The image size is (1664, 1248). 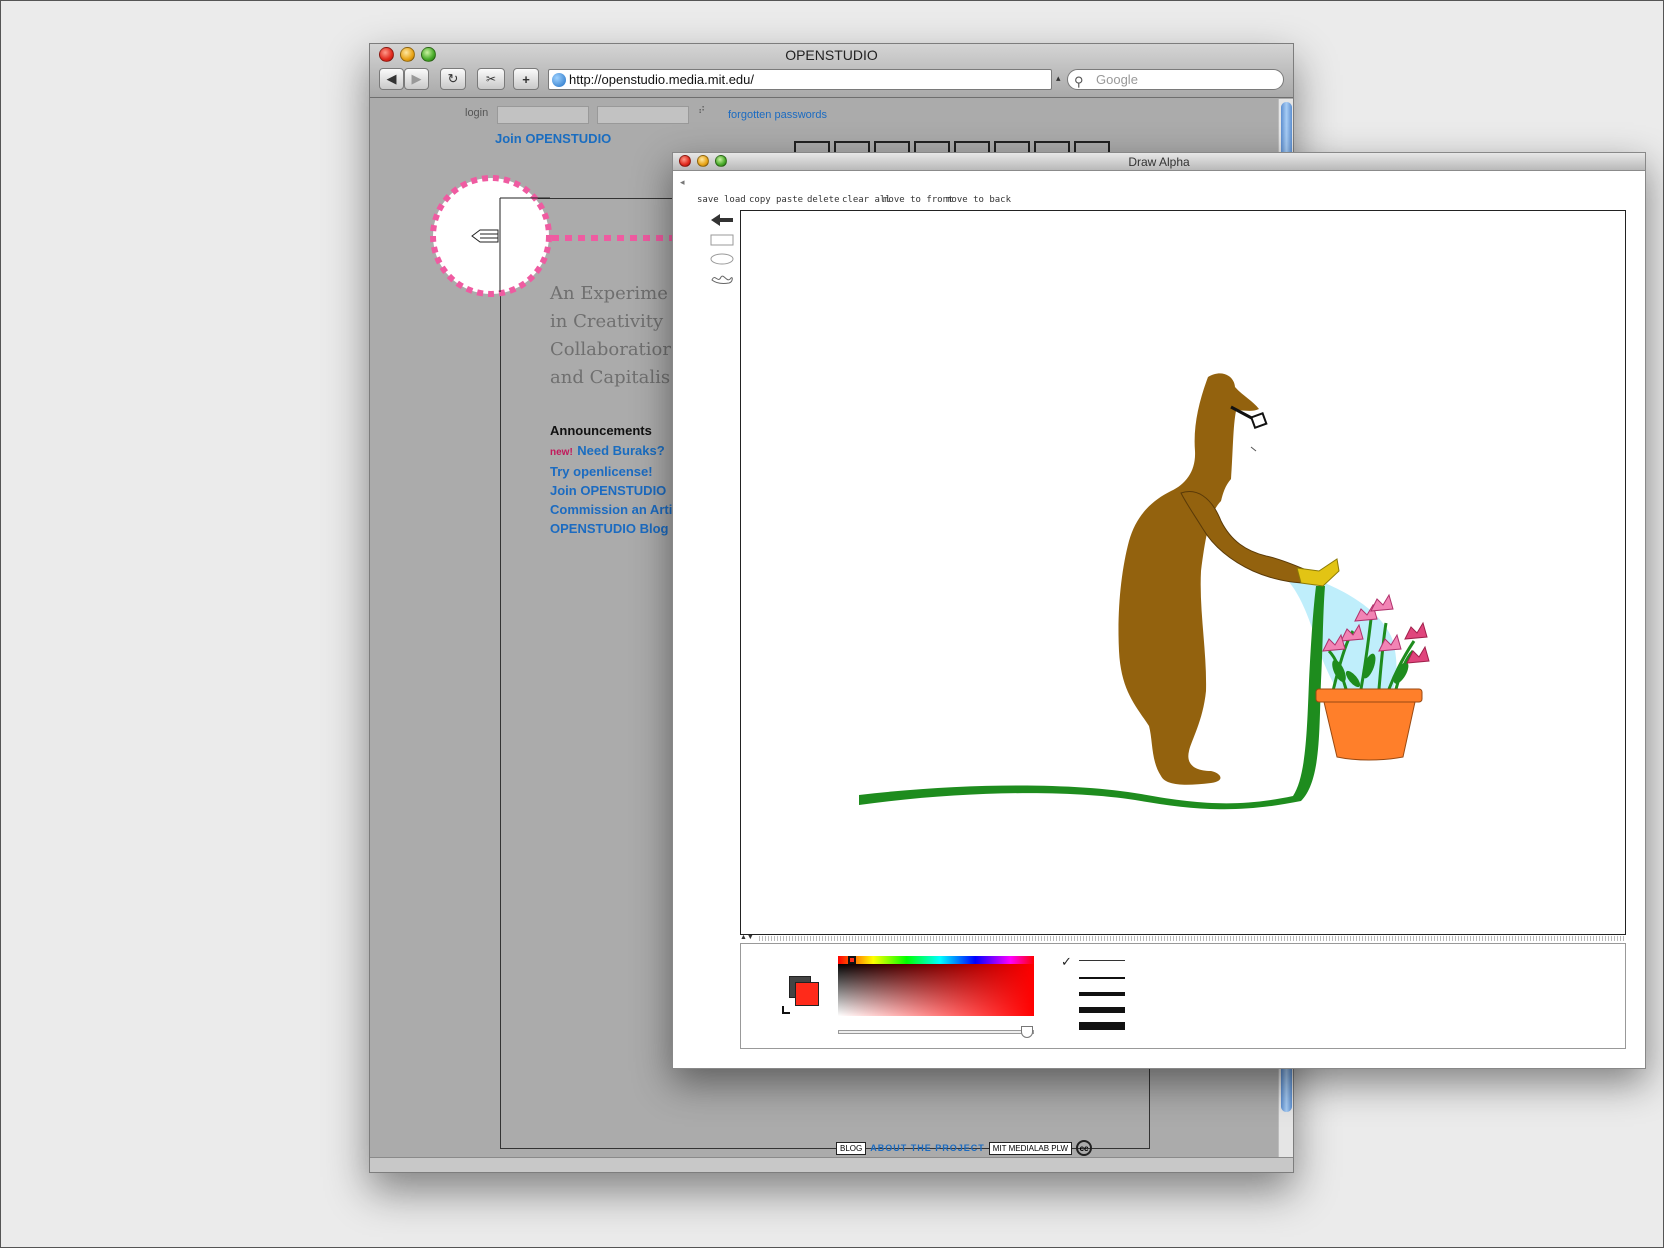 What do you see at coordinates (777, 115) in the screenshot?
I see `forgotten-passwords-link: forgotten passwords` at bounding box center [777, 115].